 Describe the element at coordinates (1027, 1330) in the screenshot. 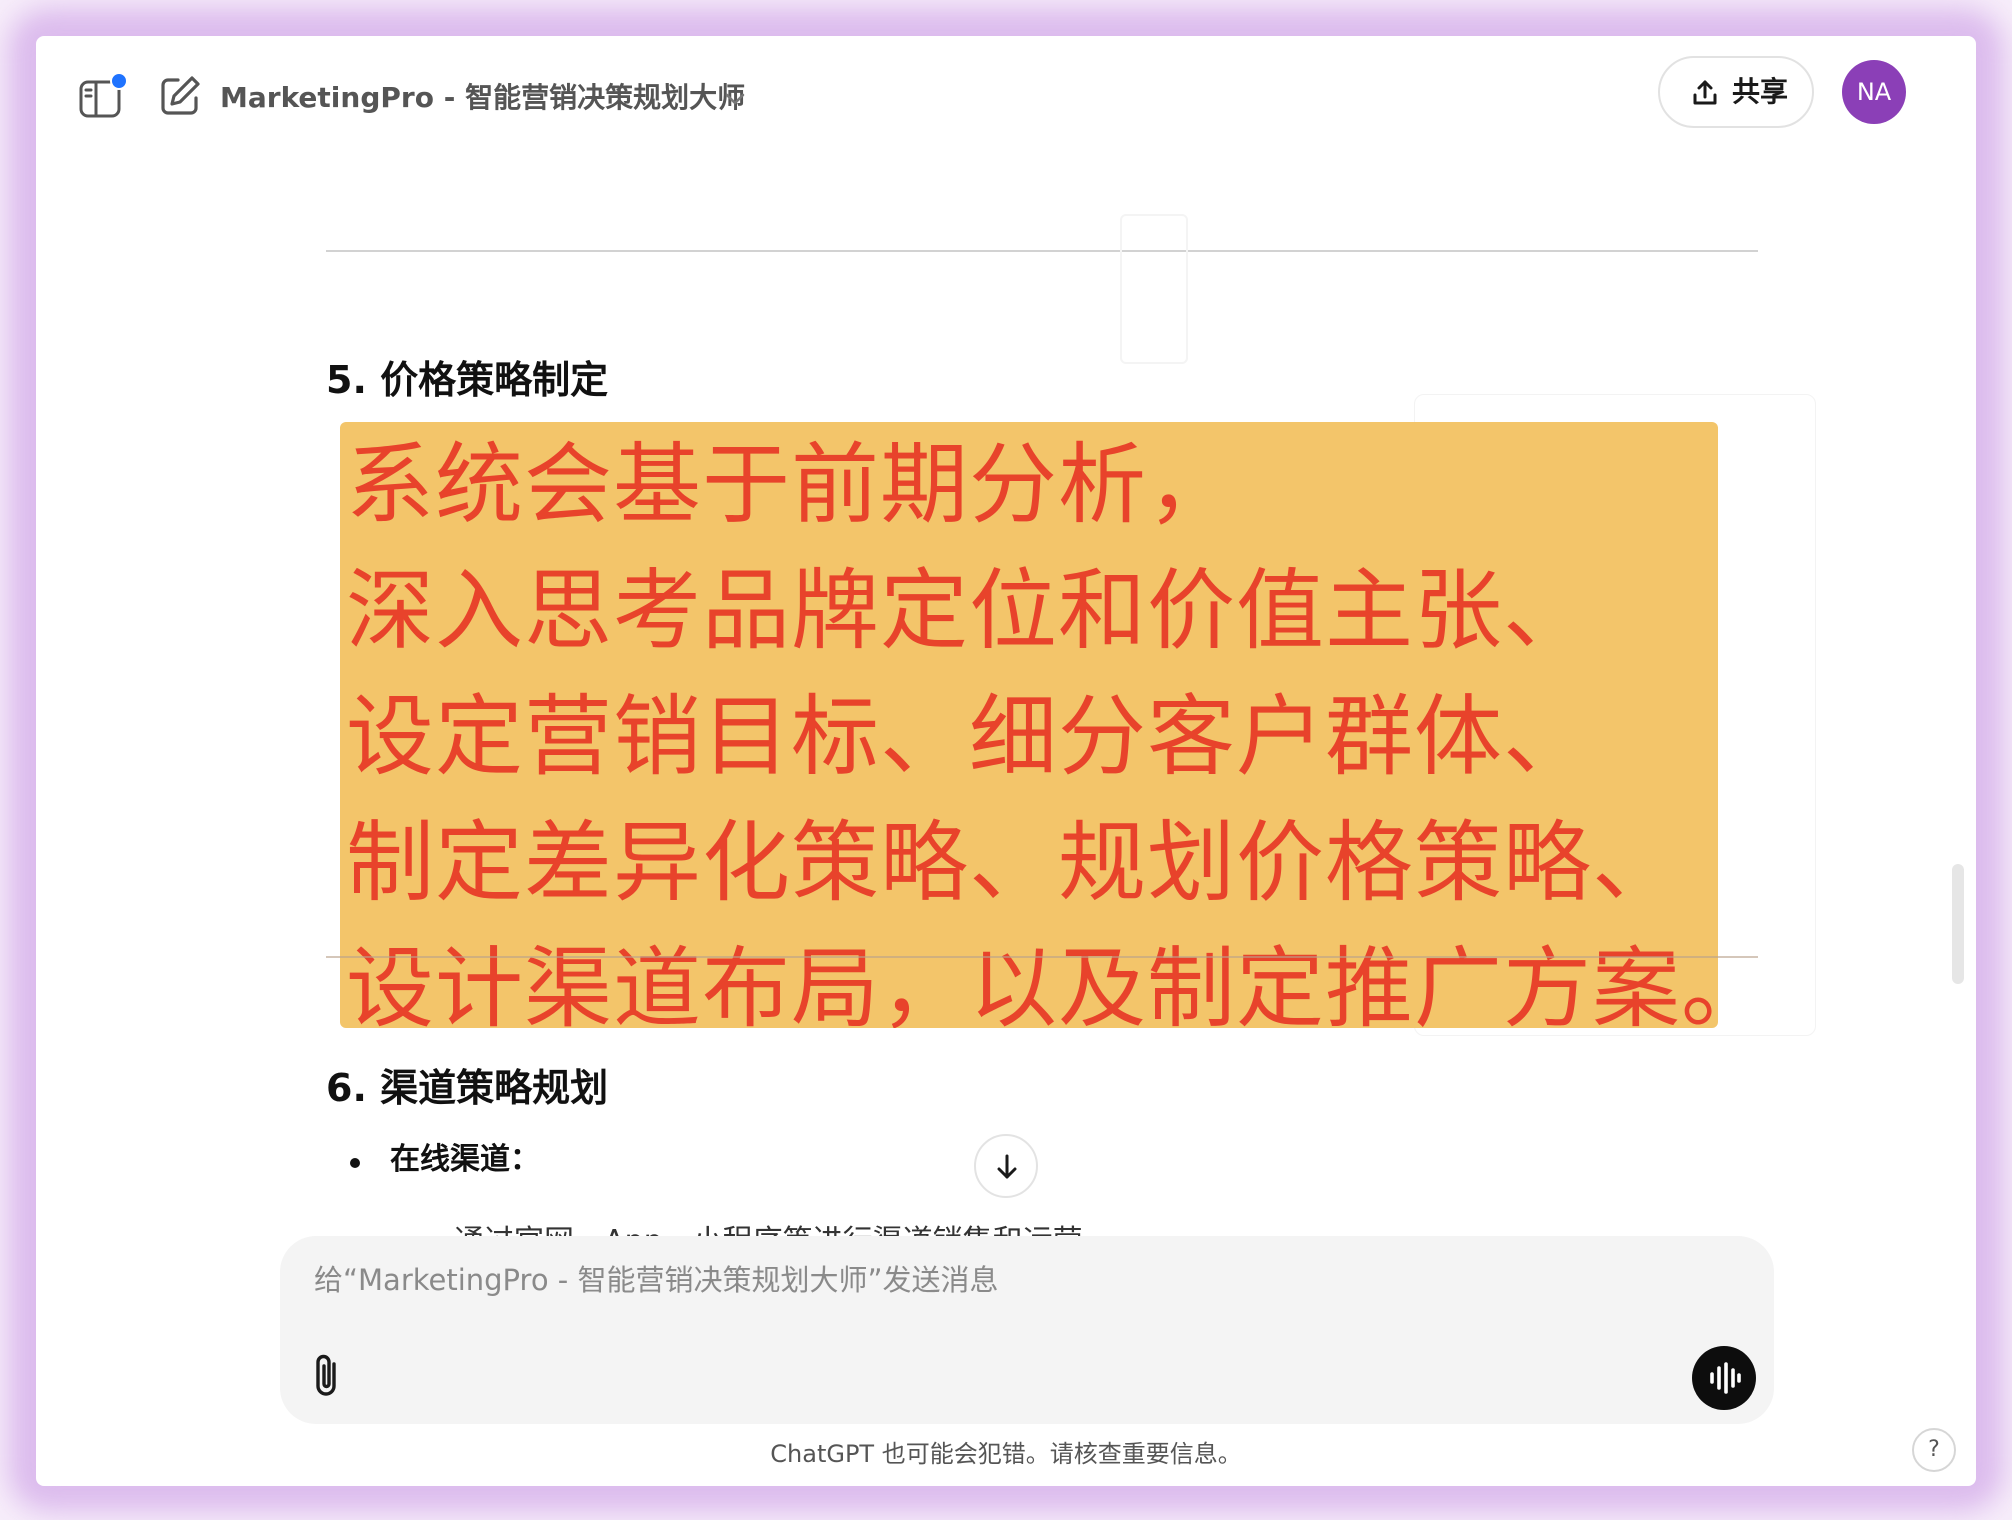

I see `message-composer` at that location.